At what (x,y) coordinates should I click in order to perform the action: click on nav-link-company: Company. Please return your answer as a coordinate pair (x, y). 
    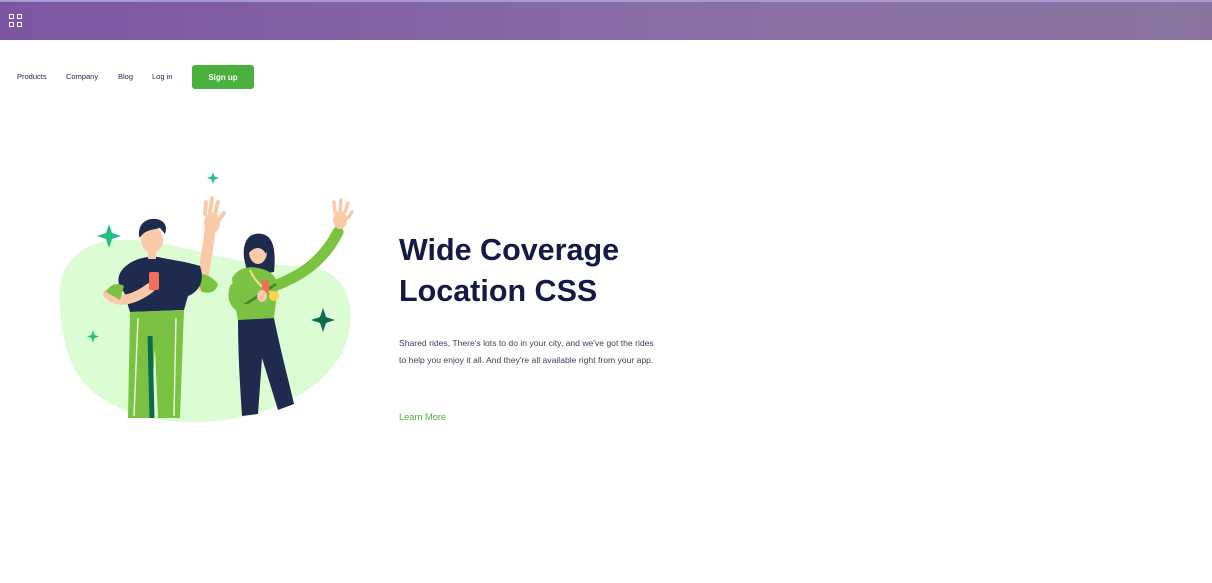
    Looking at the image, I should click on (82, 76).